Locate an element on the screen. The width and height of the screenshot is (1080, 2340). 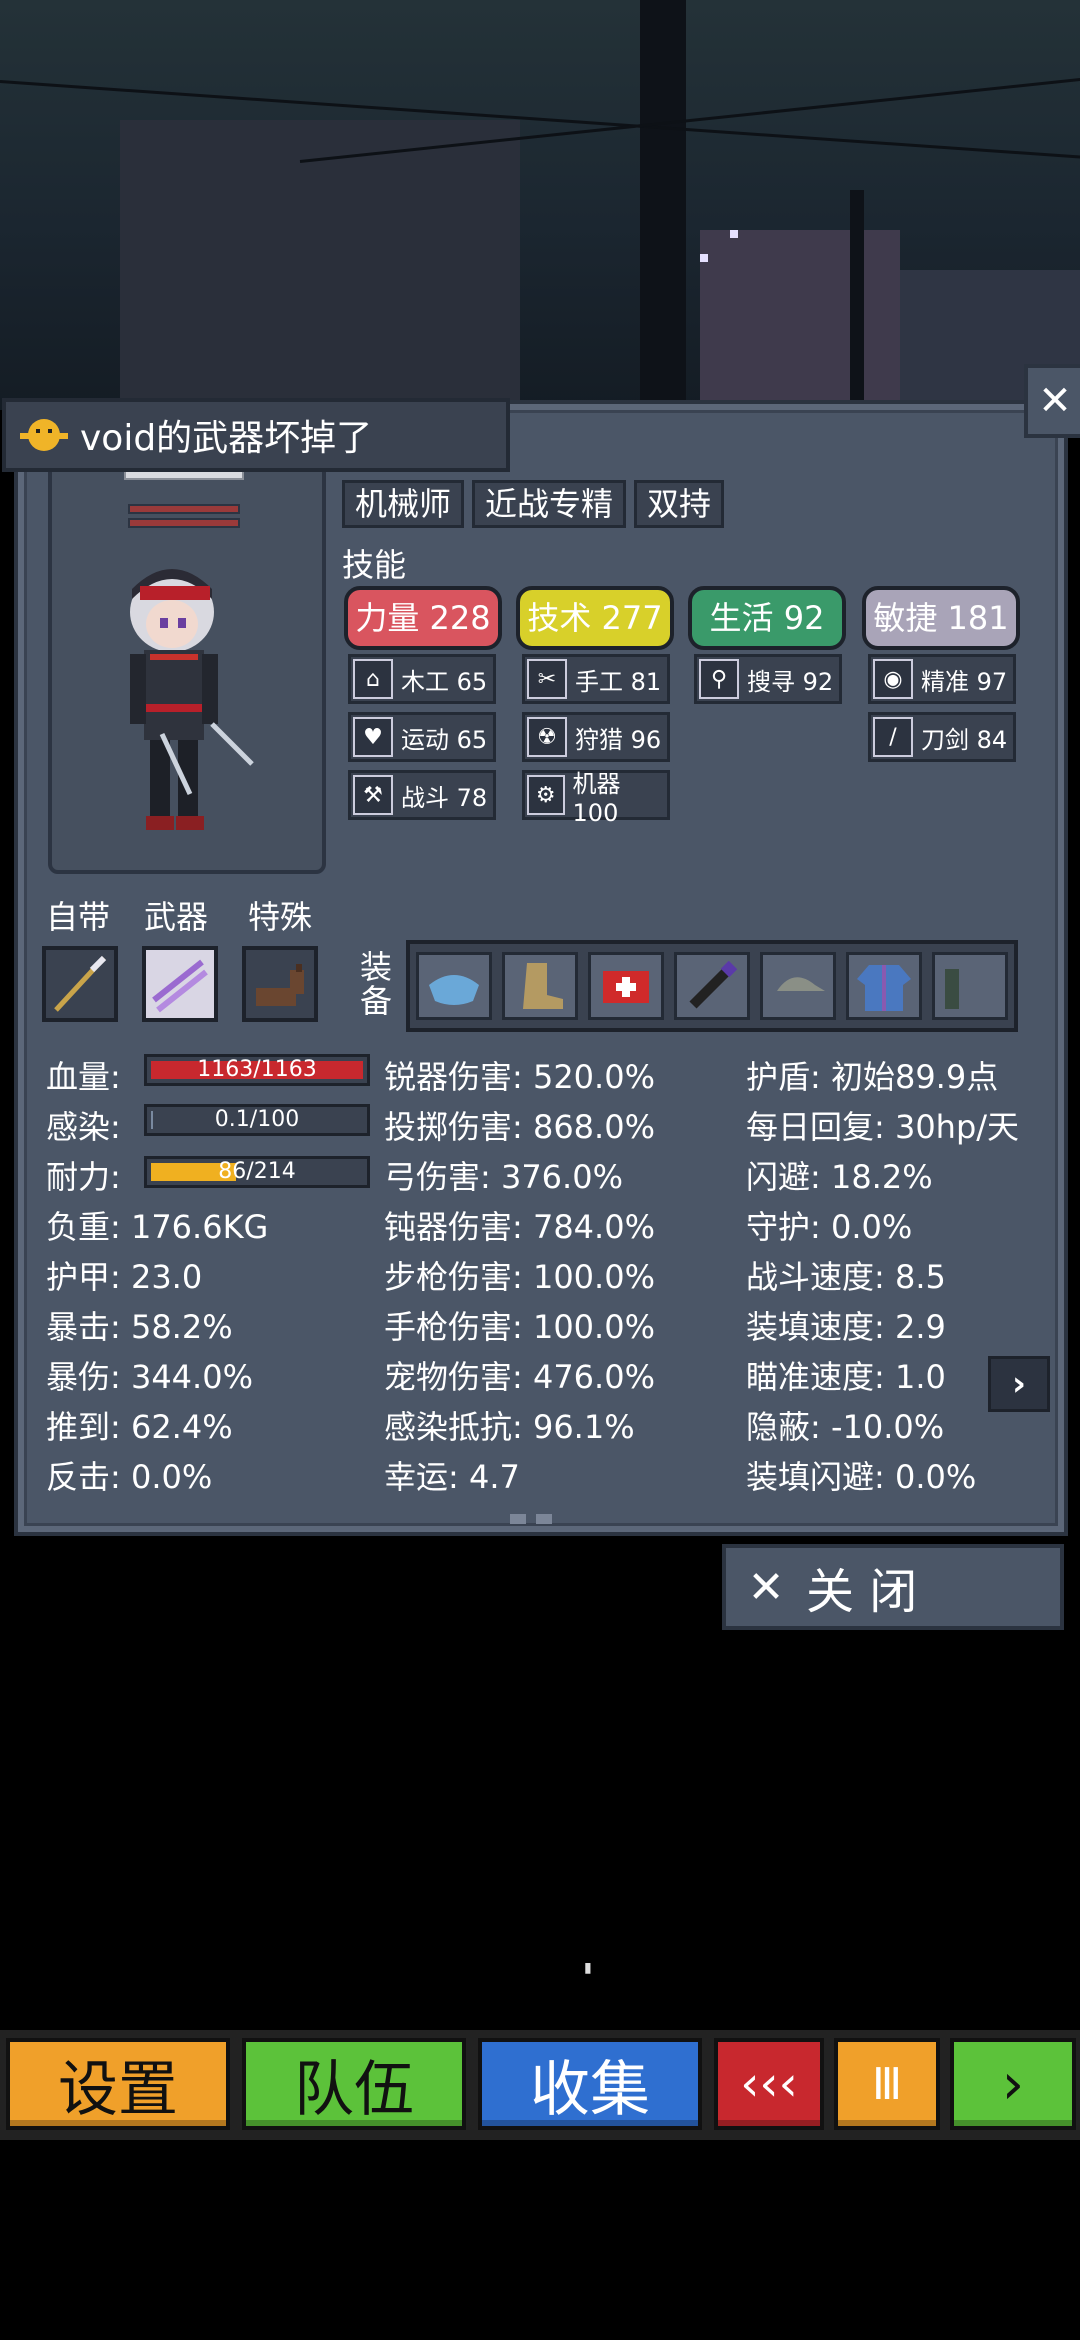
skill-label: 搜寻 92 is located at coordinates (790, 681).